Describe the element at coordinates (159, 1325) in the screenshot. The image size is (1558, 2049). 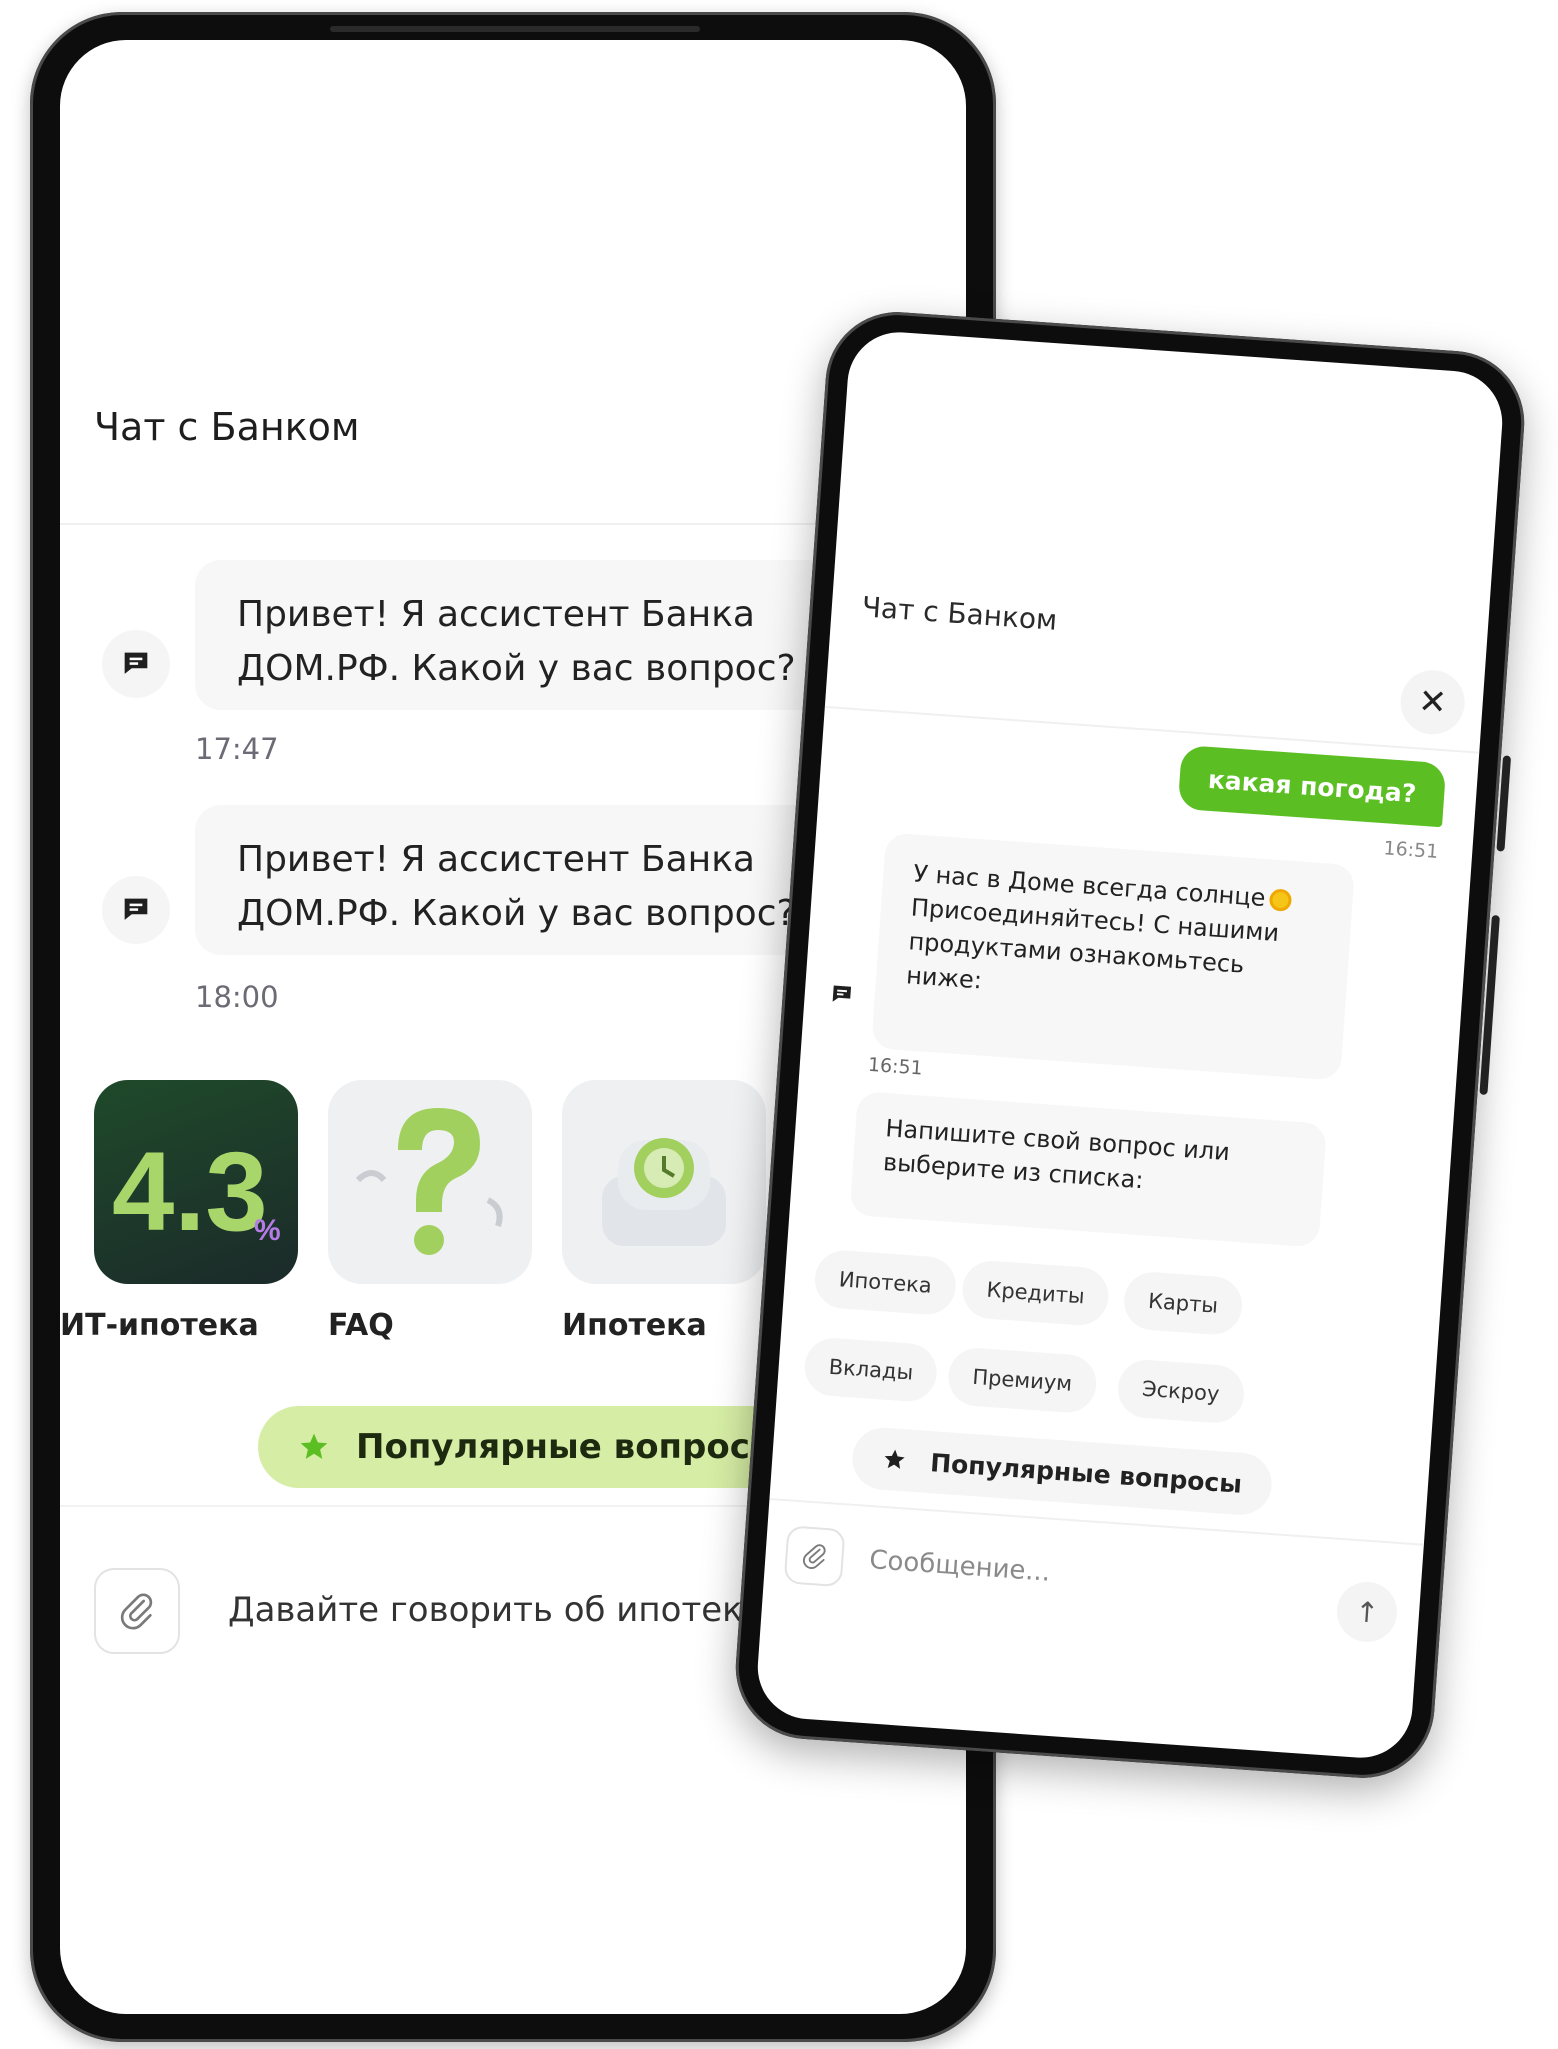
I see `card-label: ИТ-ипотека` at that location.